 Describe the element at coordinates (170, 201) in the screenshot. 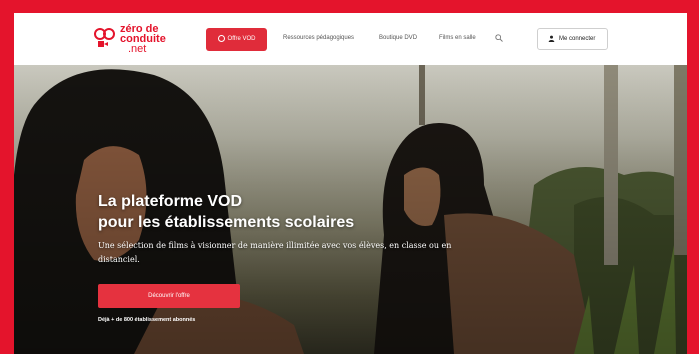

I see `hero-title-line-1: La plateforme VOD` at that location.